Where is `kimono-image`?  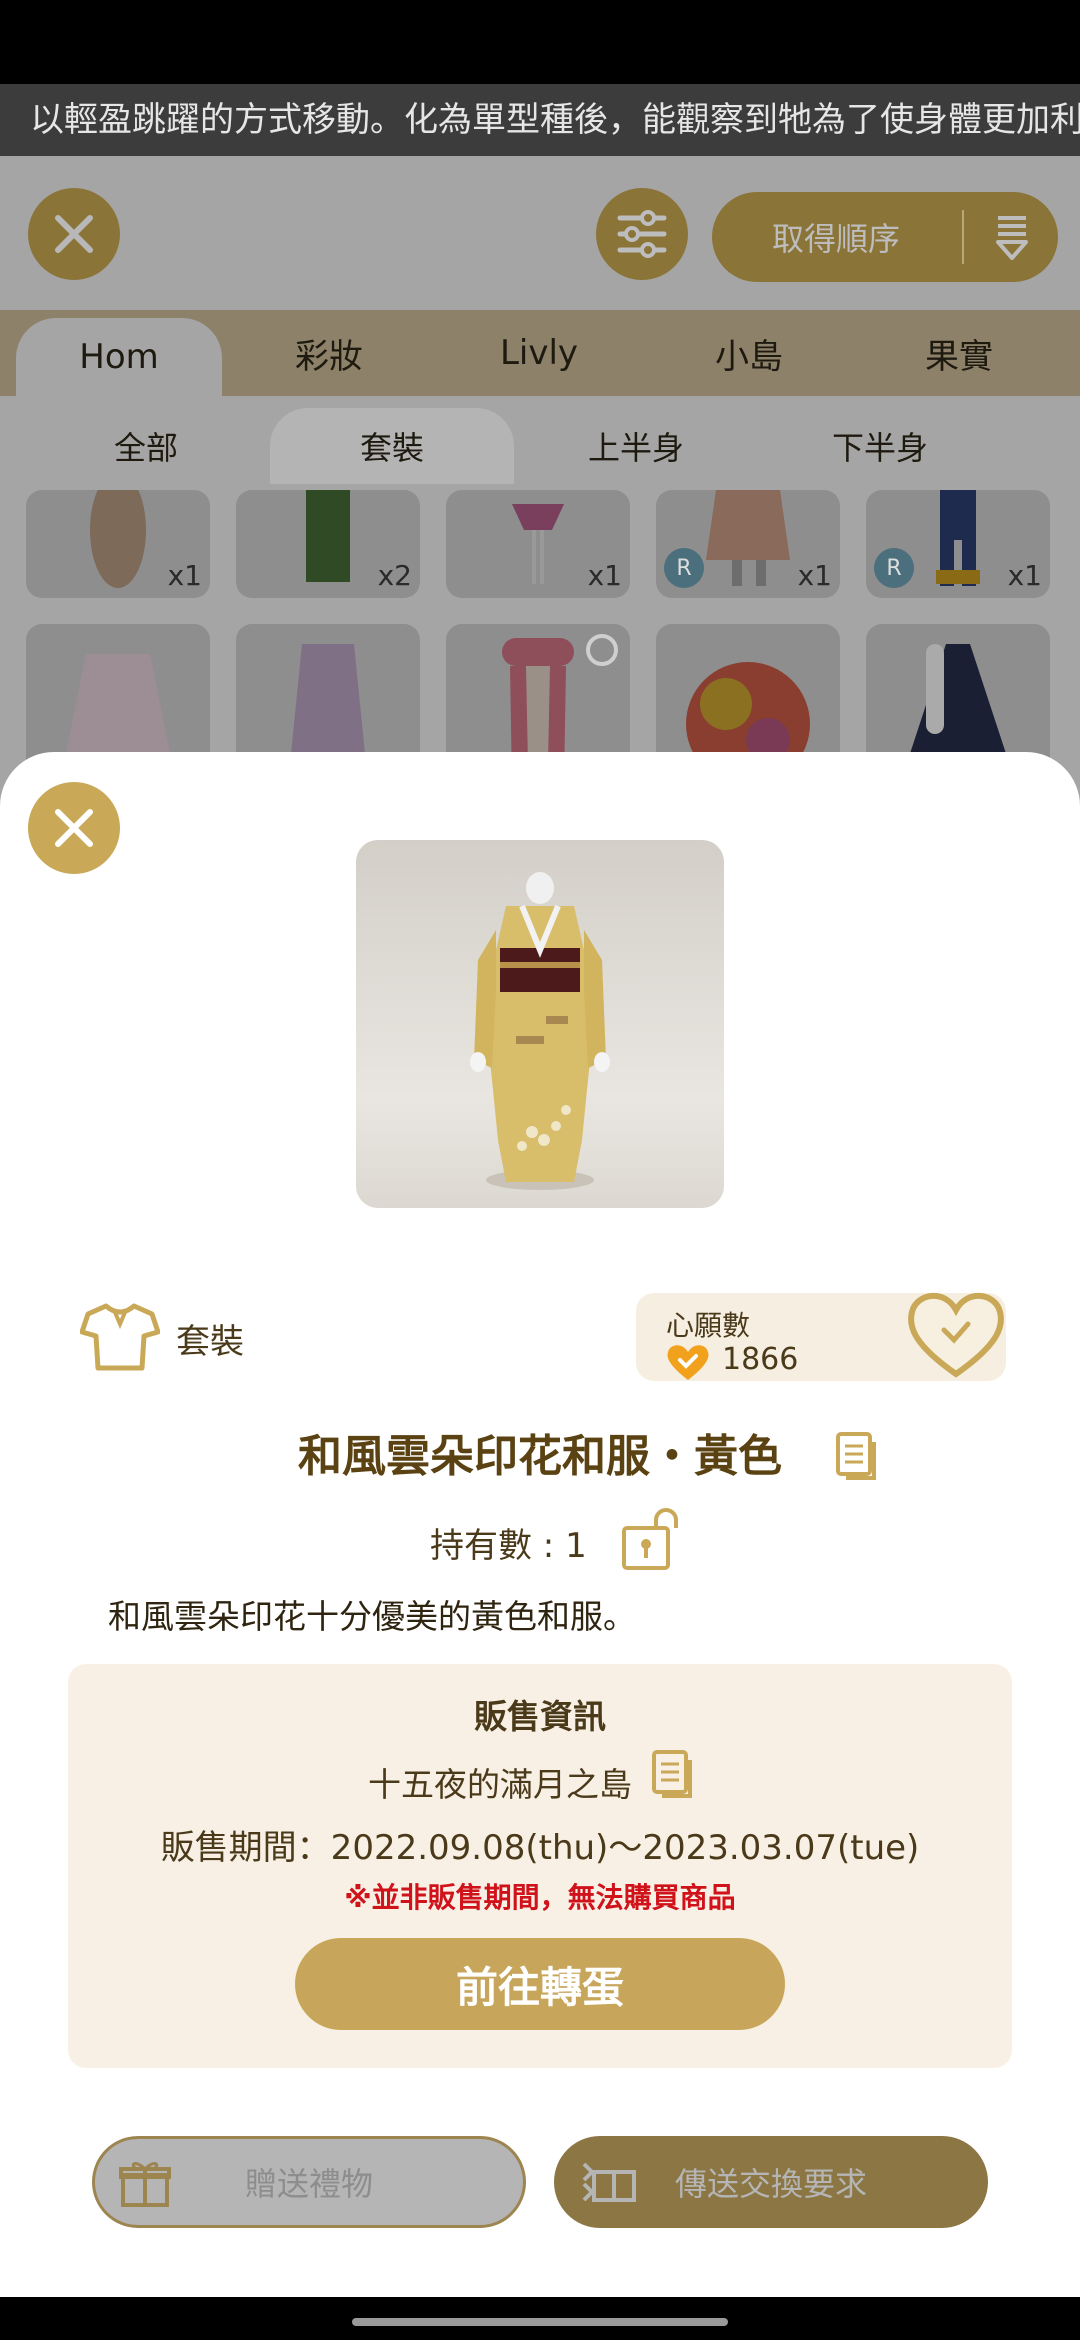 kimono-image is located at coordinates (540, 1031).